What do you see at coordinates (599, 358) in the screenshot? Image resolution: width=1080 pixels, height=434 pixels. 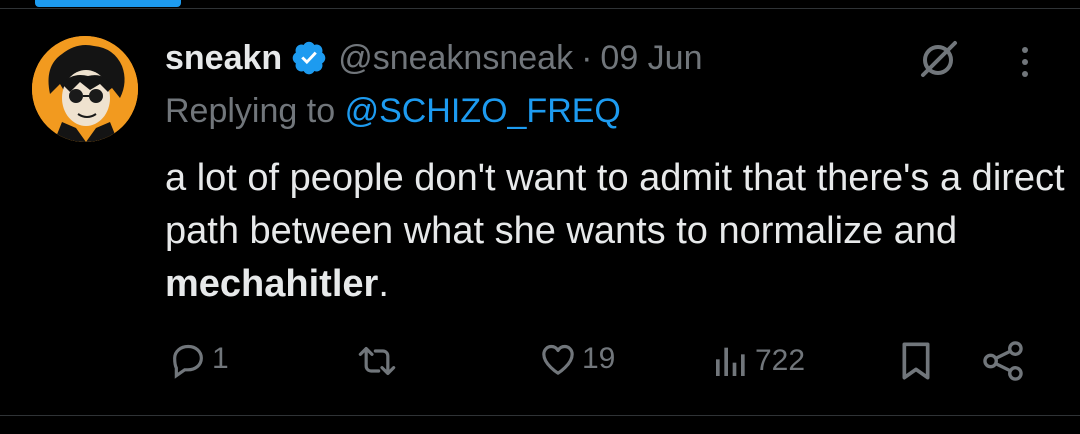 I see `like-count: 19` at bounding box center [599, 358].